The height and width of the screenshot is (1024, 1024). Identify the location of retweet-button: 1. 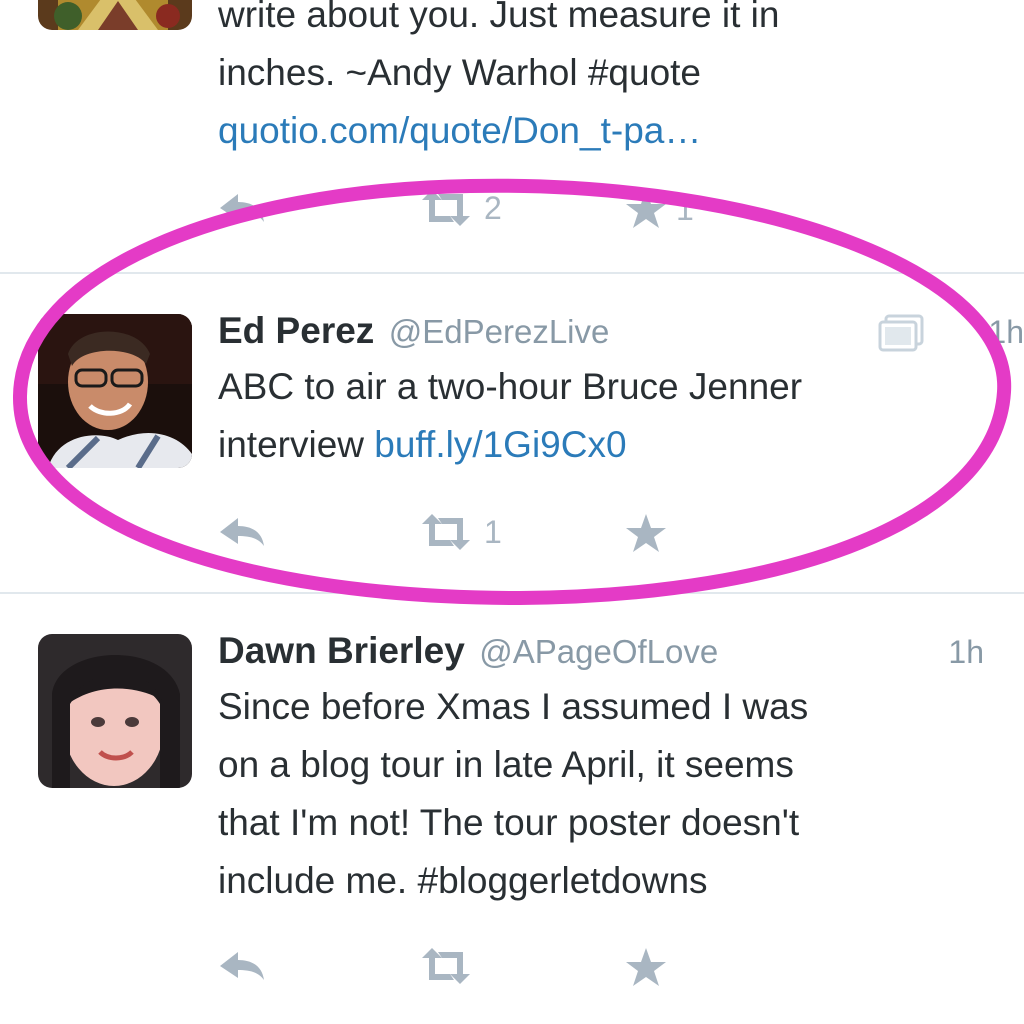
(459, 532).